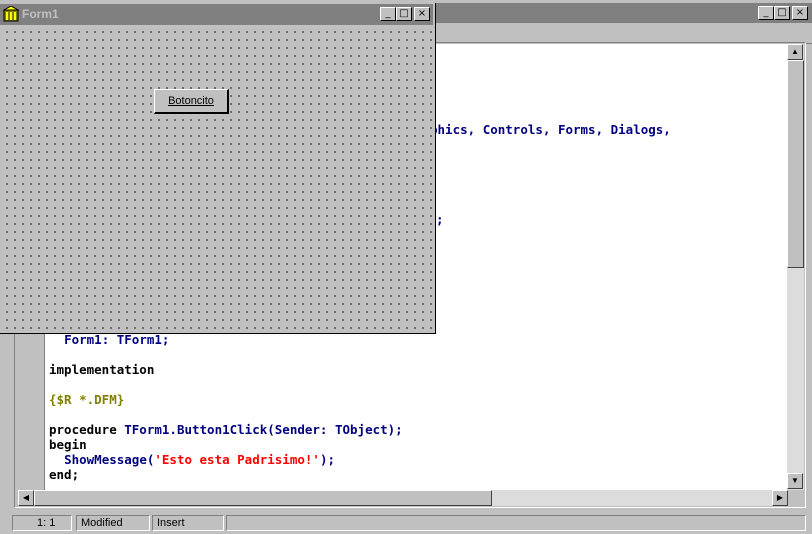 This screenshot has height=534, width=812. Describe the element at coordinates (117, 339) in the screenshot. I see `code-line-var: Form1: TForm1;` at that location.